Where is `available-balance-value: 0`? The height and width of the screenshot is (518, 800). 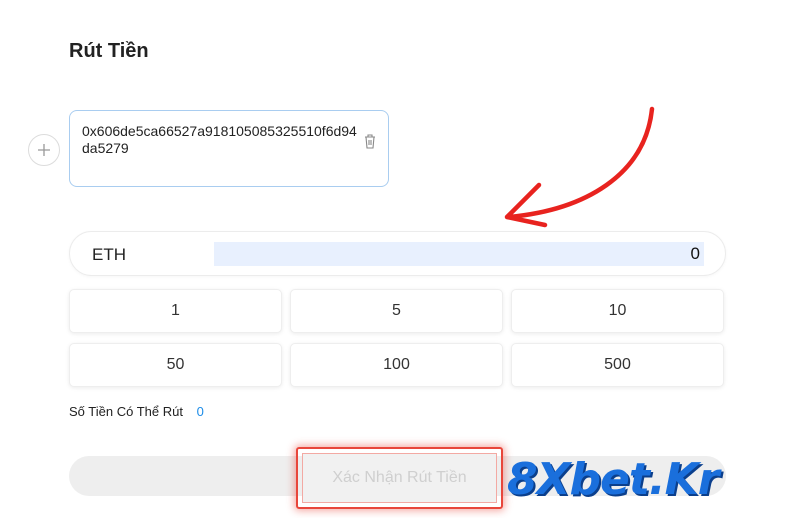 available-balance-value: 0 is located at coordinates (200, 411).